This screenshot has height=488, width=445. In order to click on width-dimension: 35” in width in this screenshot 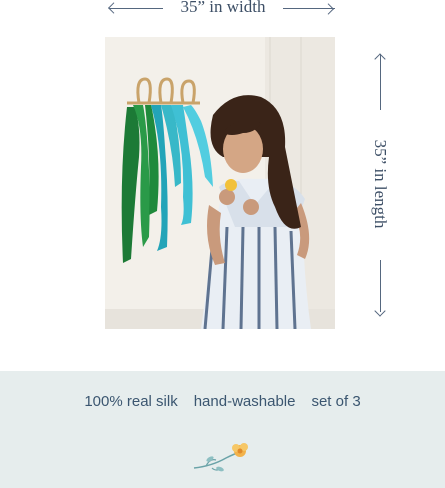, I will do `click(220, 10)`.